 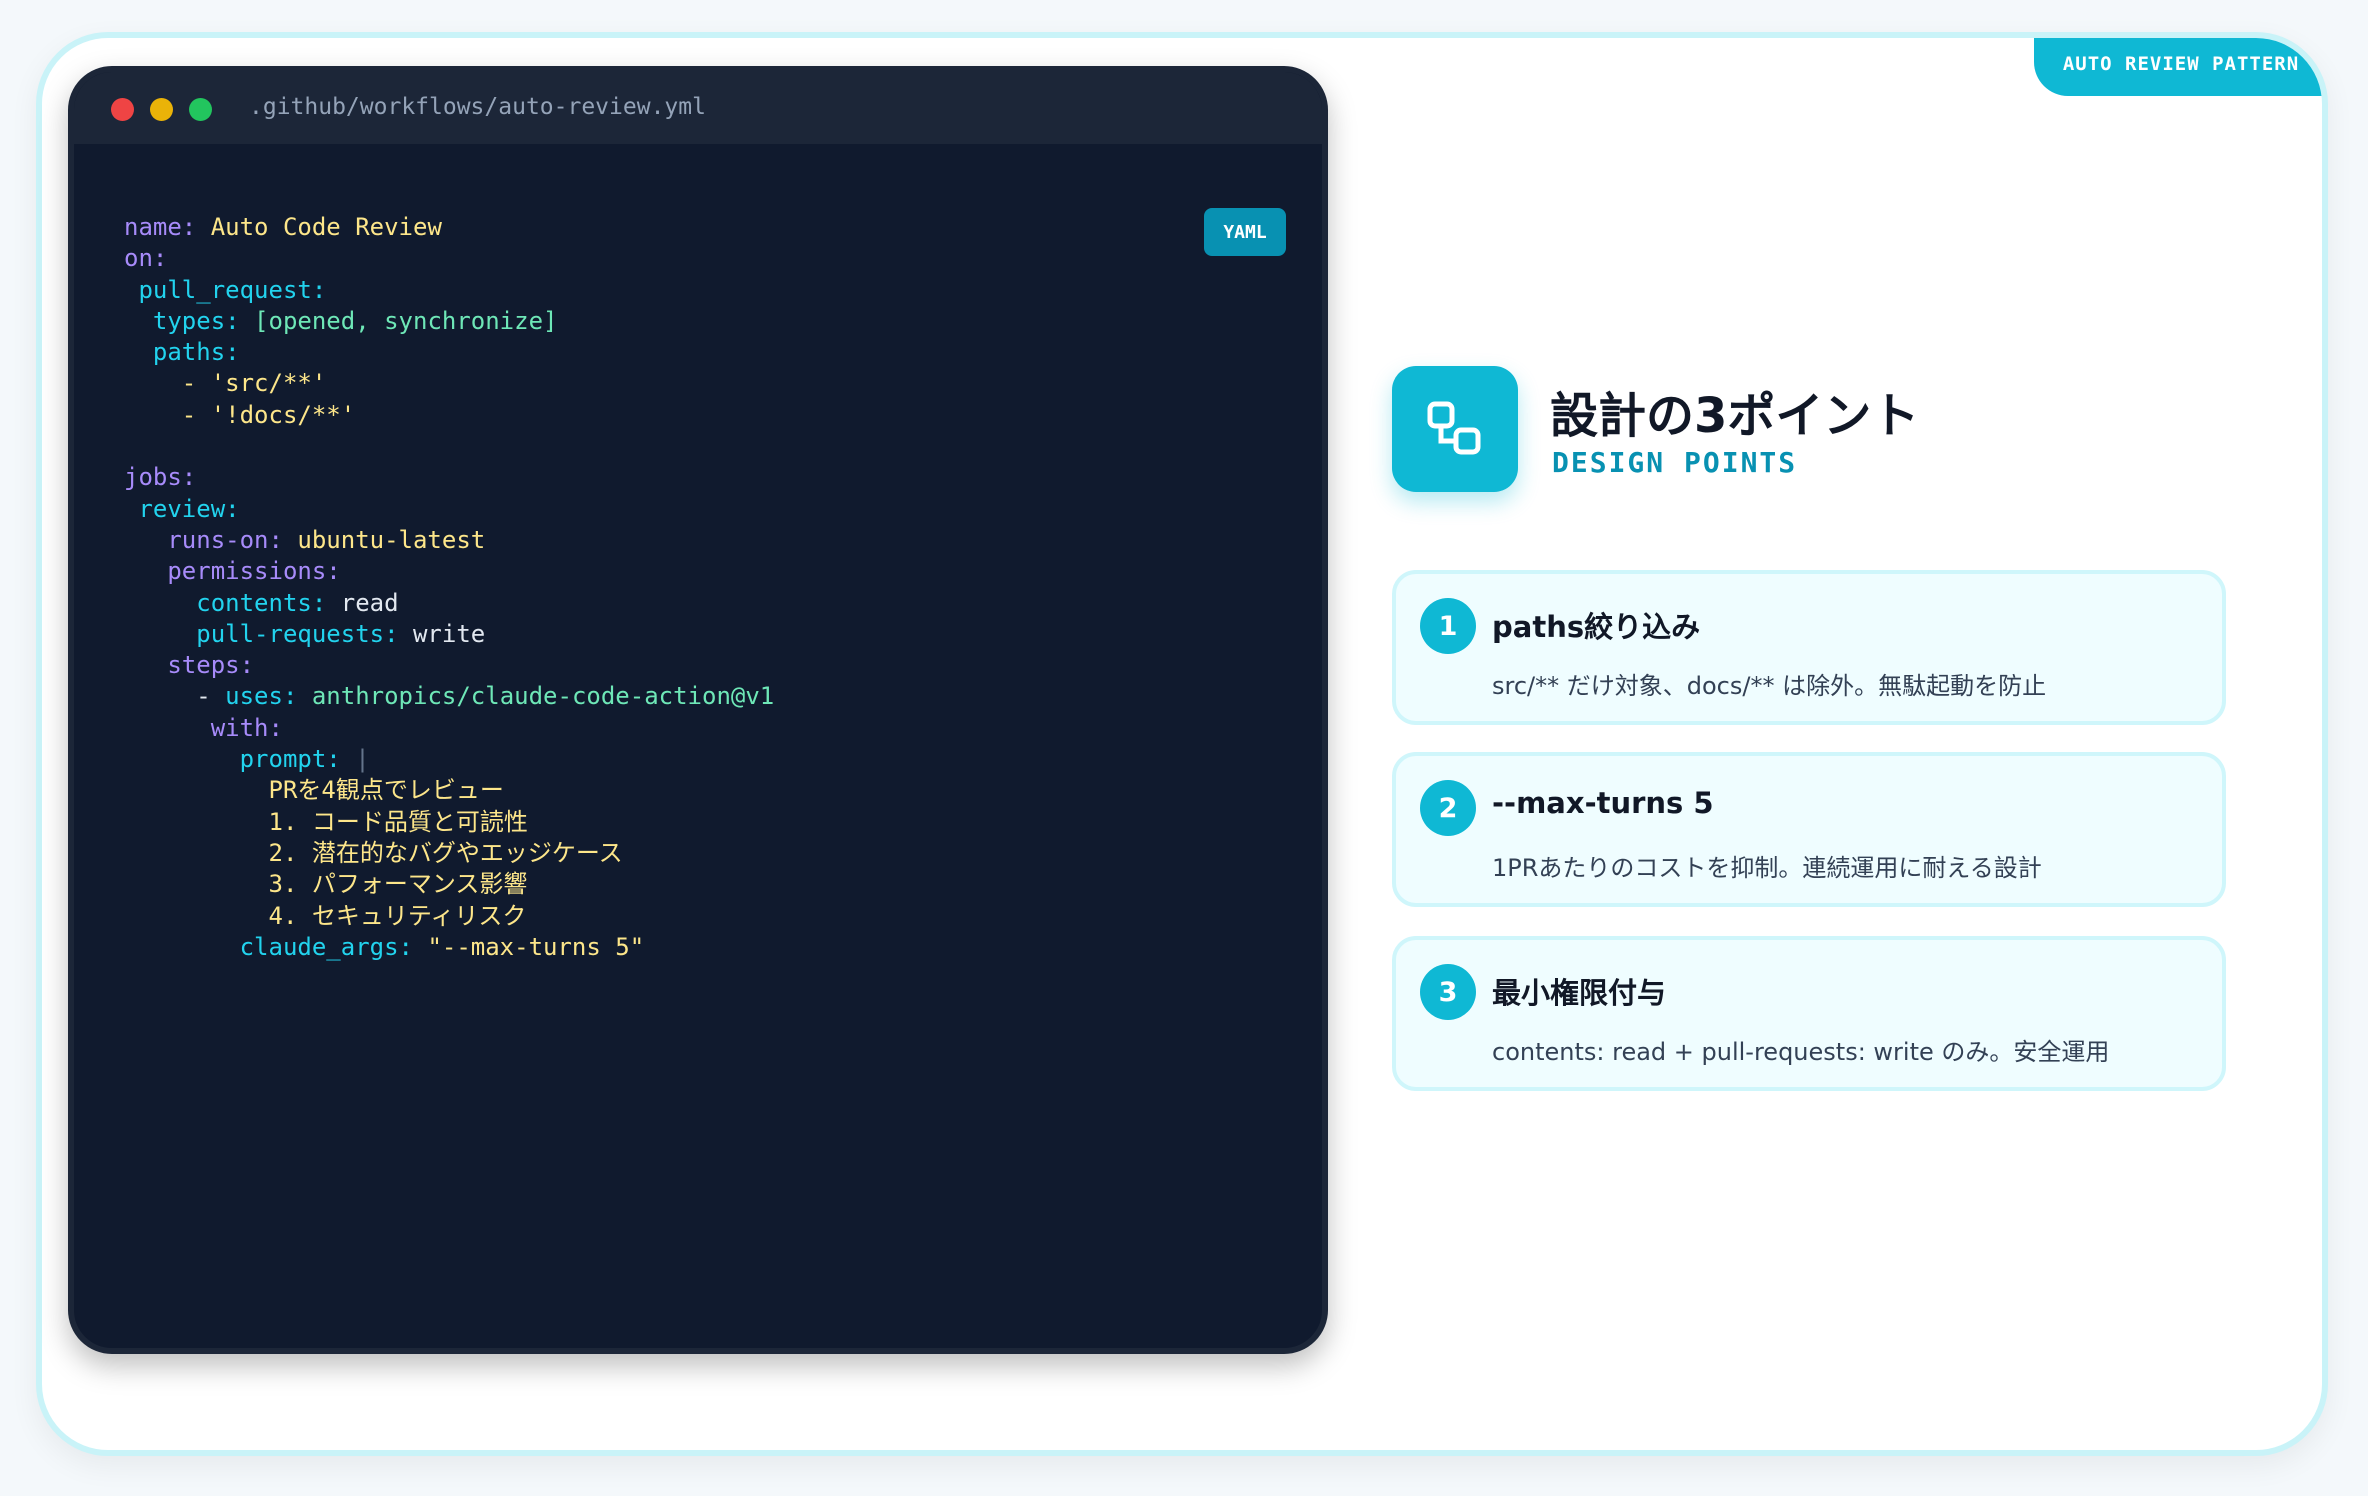 I want to click on code-line: 1. コード品質と可読性, so click(x=449, y=822).